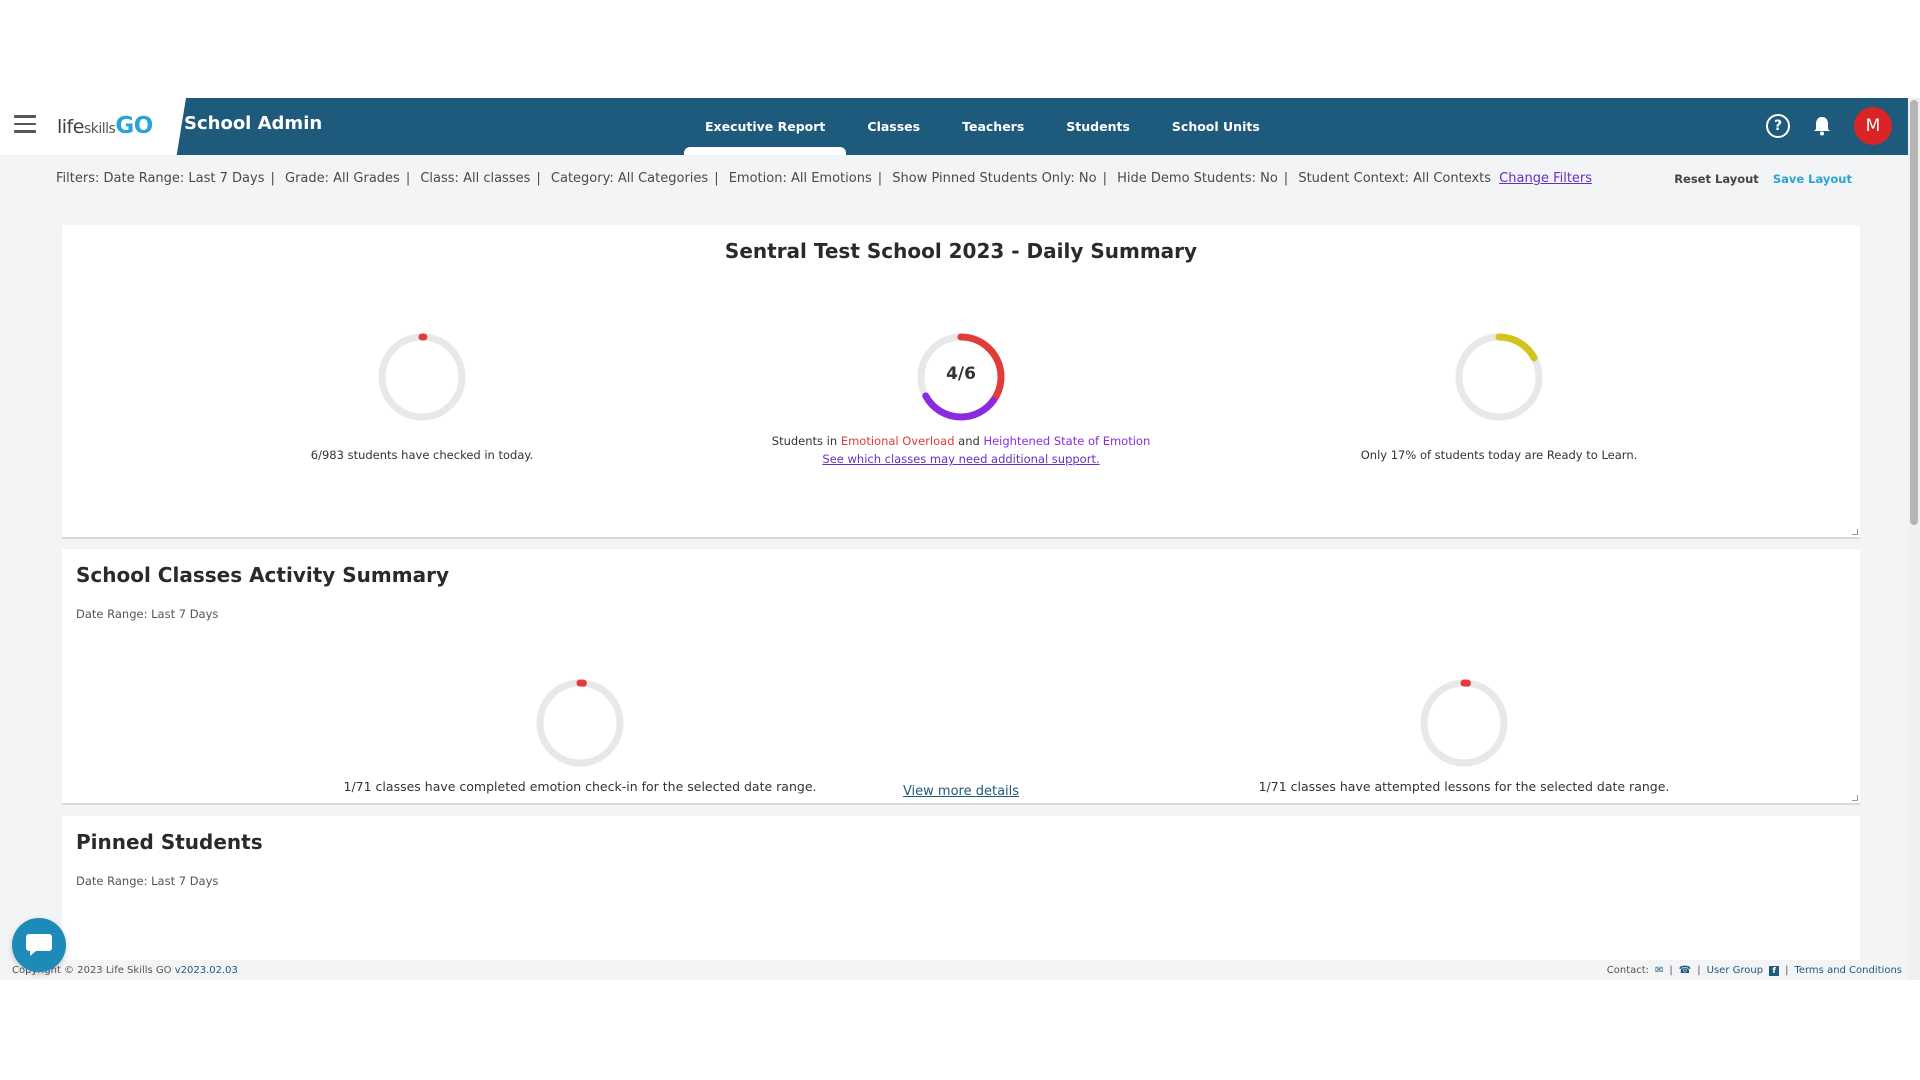 This screenshot has width=1920, height=1080. I want to click on class-checkin-ring, so click(580, 723).